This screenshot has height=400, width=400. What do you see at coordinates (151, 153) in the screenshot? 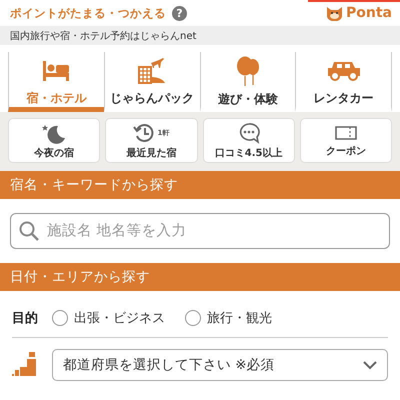
I see `shortcut-label: 最近見た宿` at bounding box center [151, 153].